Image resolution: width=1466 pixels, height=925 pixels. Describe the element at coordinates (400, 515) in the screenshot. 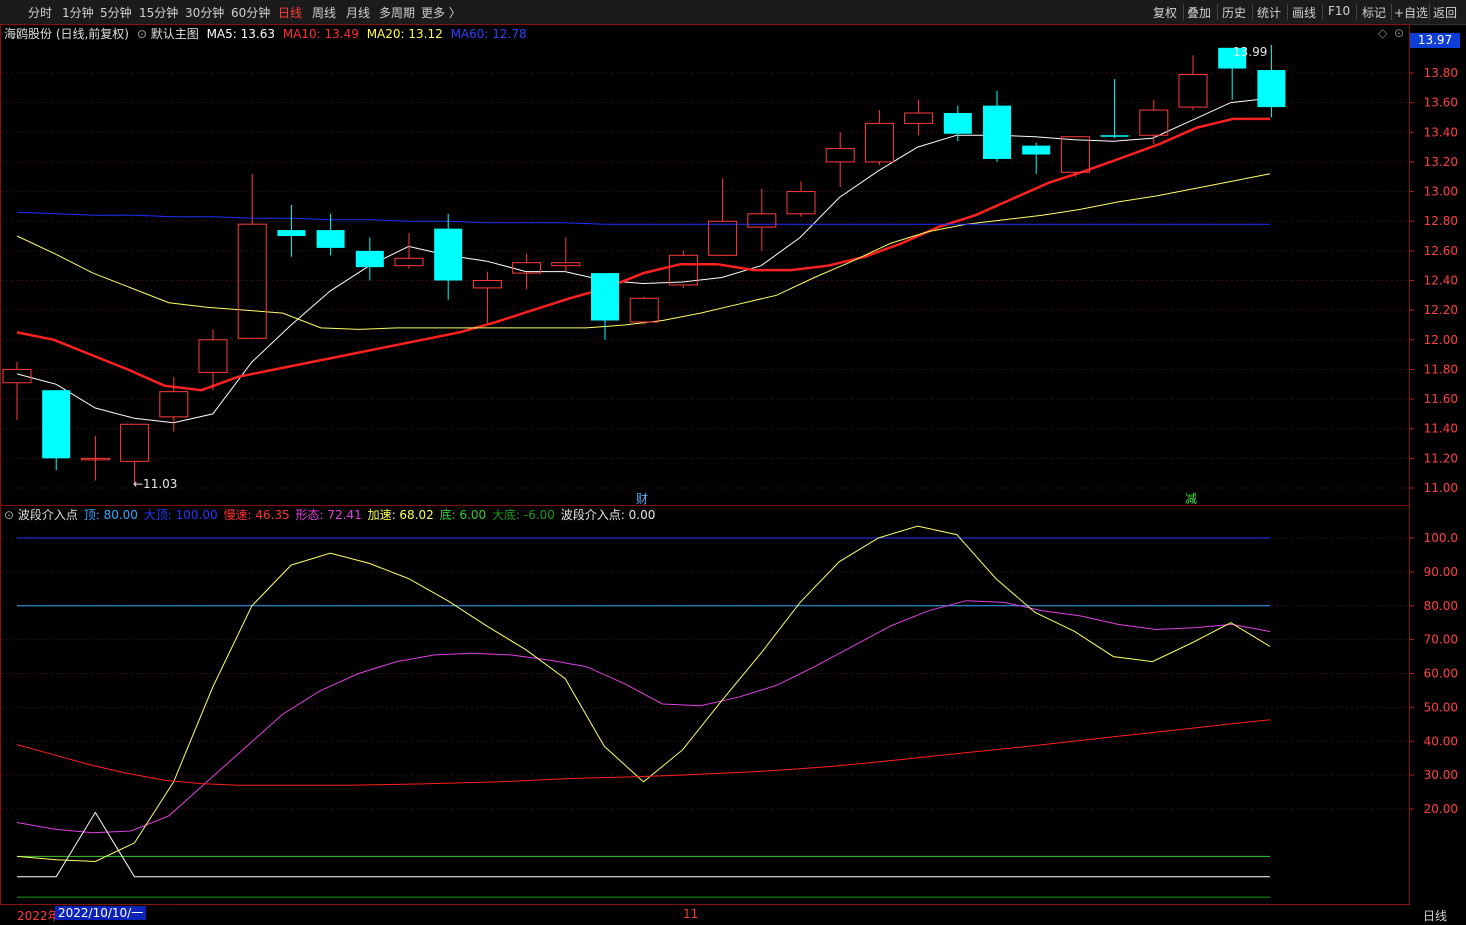

I see `indicator-fast: 加速: 68.02` at that location.